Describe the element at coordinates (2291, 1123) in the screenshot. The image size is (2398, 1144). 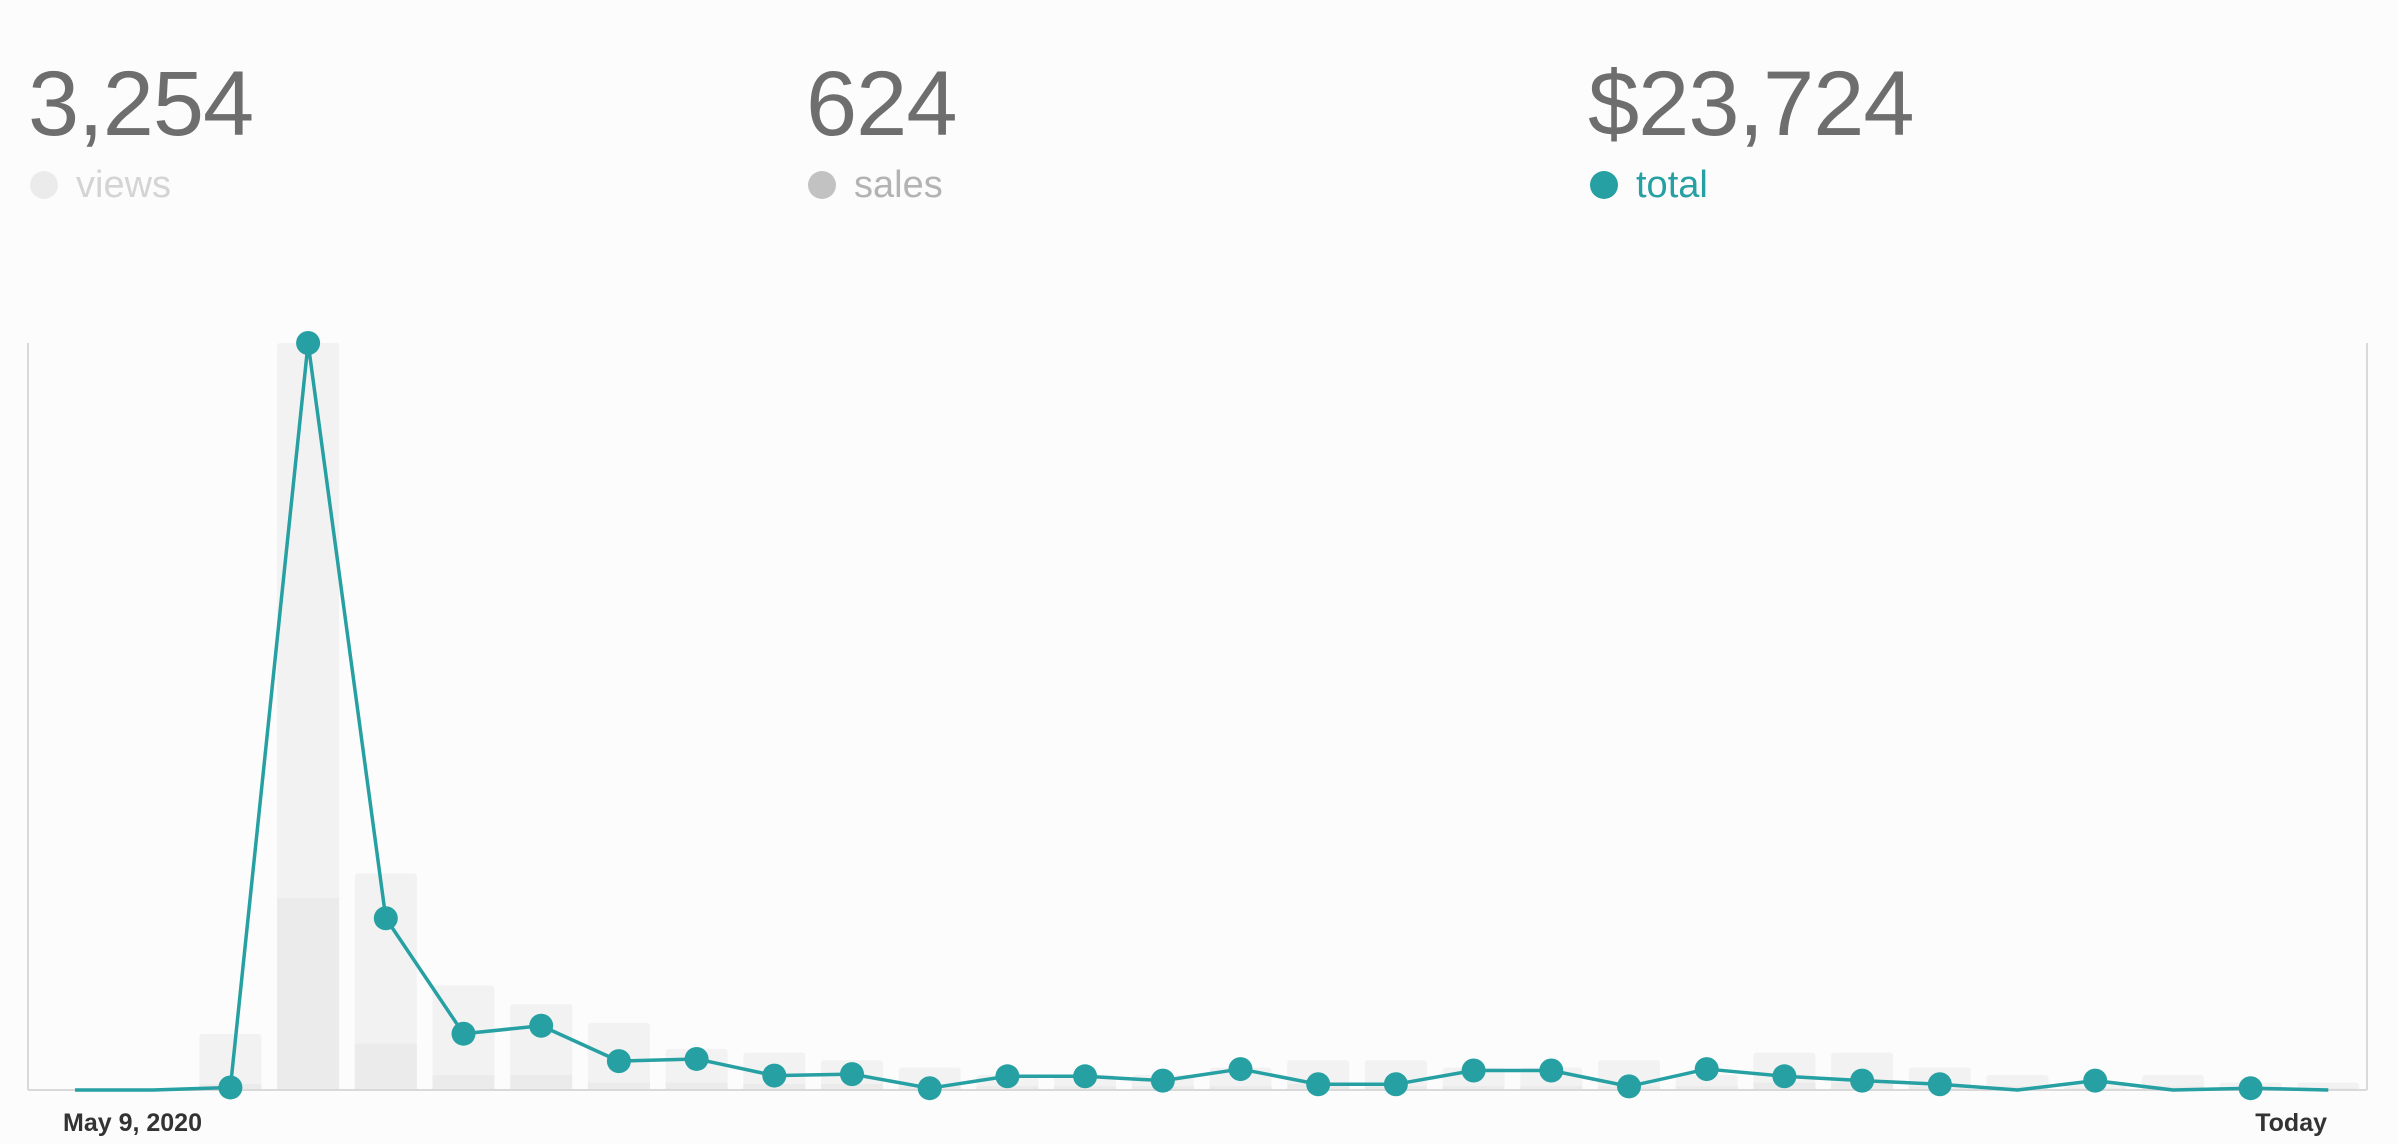
I see `x-axis-end-label: Today` at that location.